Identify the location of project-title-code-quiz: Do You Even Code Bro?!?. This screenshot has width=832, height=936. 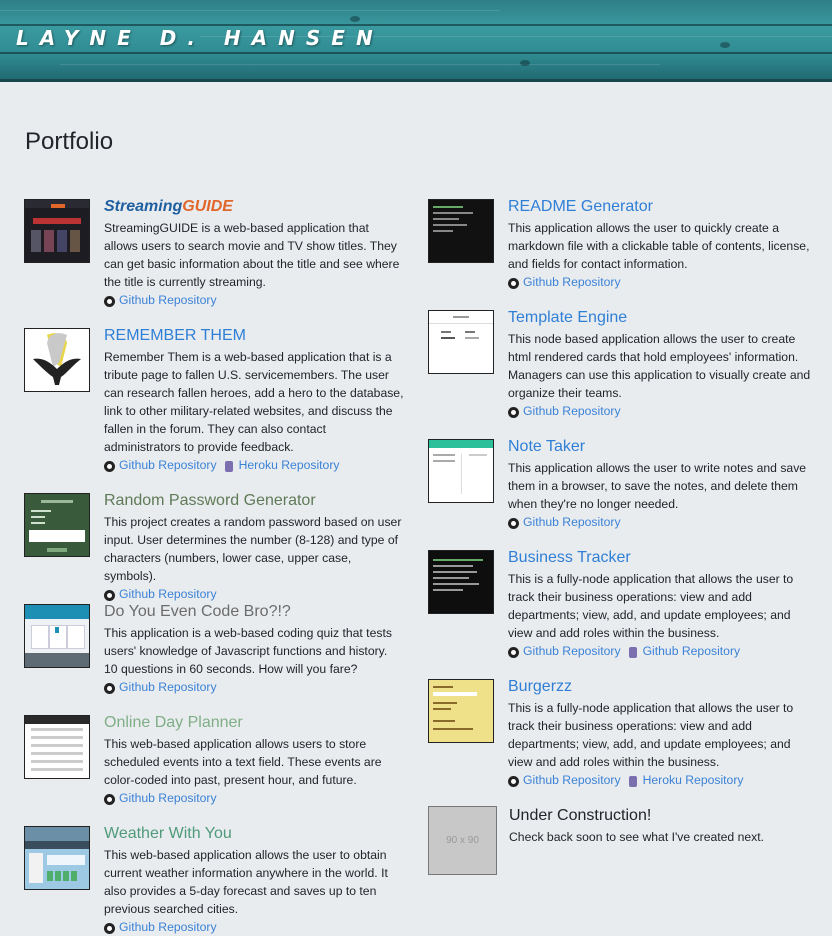
(254, 612).